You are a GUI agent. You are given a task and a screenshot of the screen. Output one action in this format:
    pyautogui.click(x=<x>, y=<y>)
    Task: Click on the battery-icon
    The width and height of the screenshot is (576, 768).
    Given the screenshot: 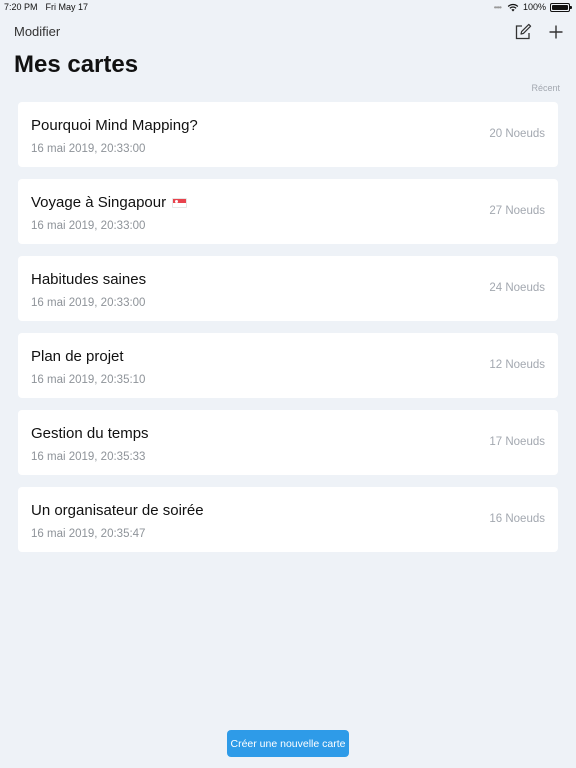 What is the action you would take?
    pyautogui.click(x=561, y=7)
    